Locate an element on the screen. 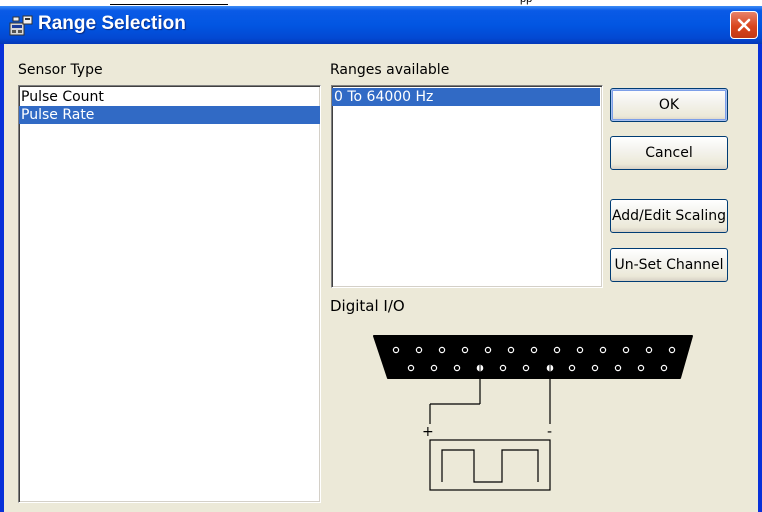 This screenshot has width=762, height=512. title-bar: Range Selection is located at coordinates (381, 25).